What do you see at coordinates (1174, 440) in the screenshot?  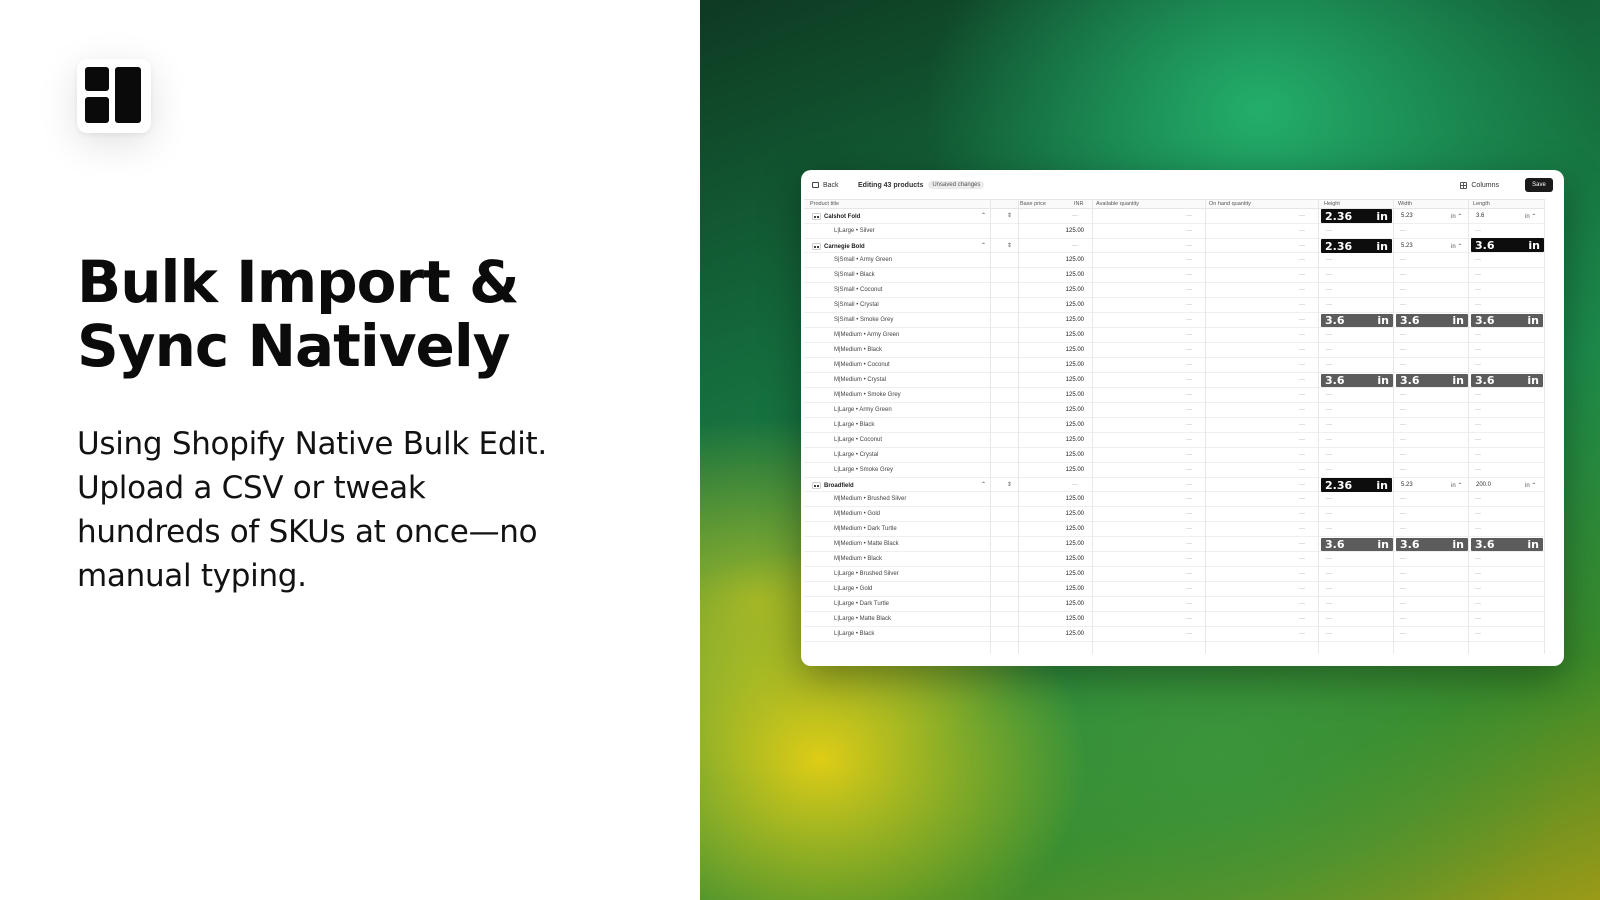 I see `variant-row: L|Large • Coconut 125.00 — — — — —` at bounding box center [1174, 440].